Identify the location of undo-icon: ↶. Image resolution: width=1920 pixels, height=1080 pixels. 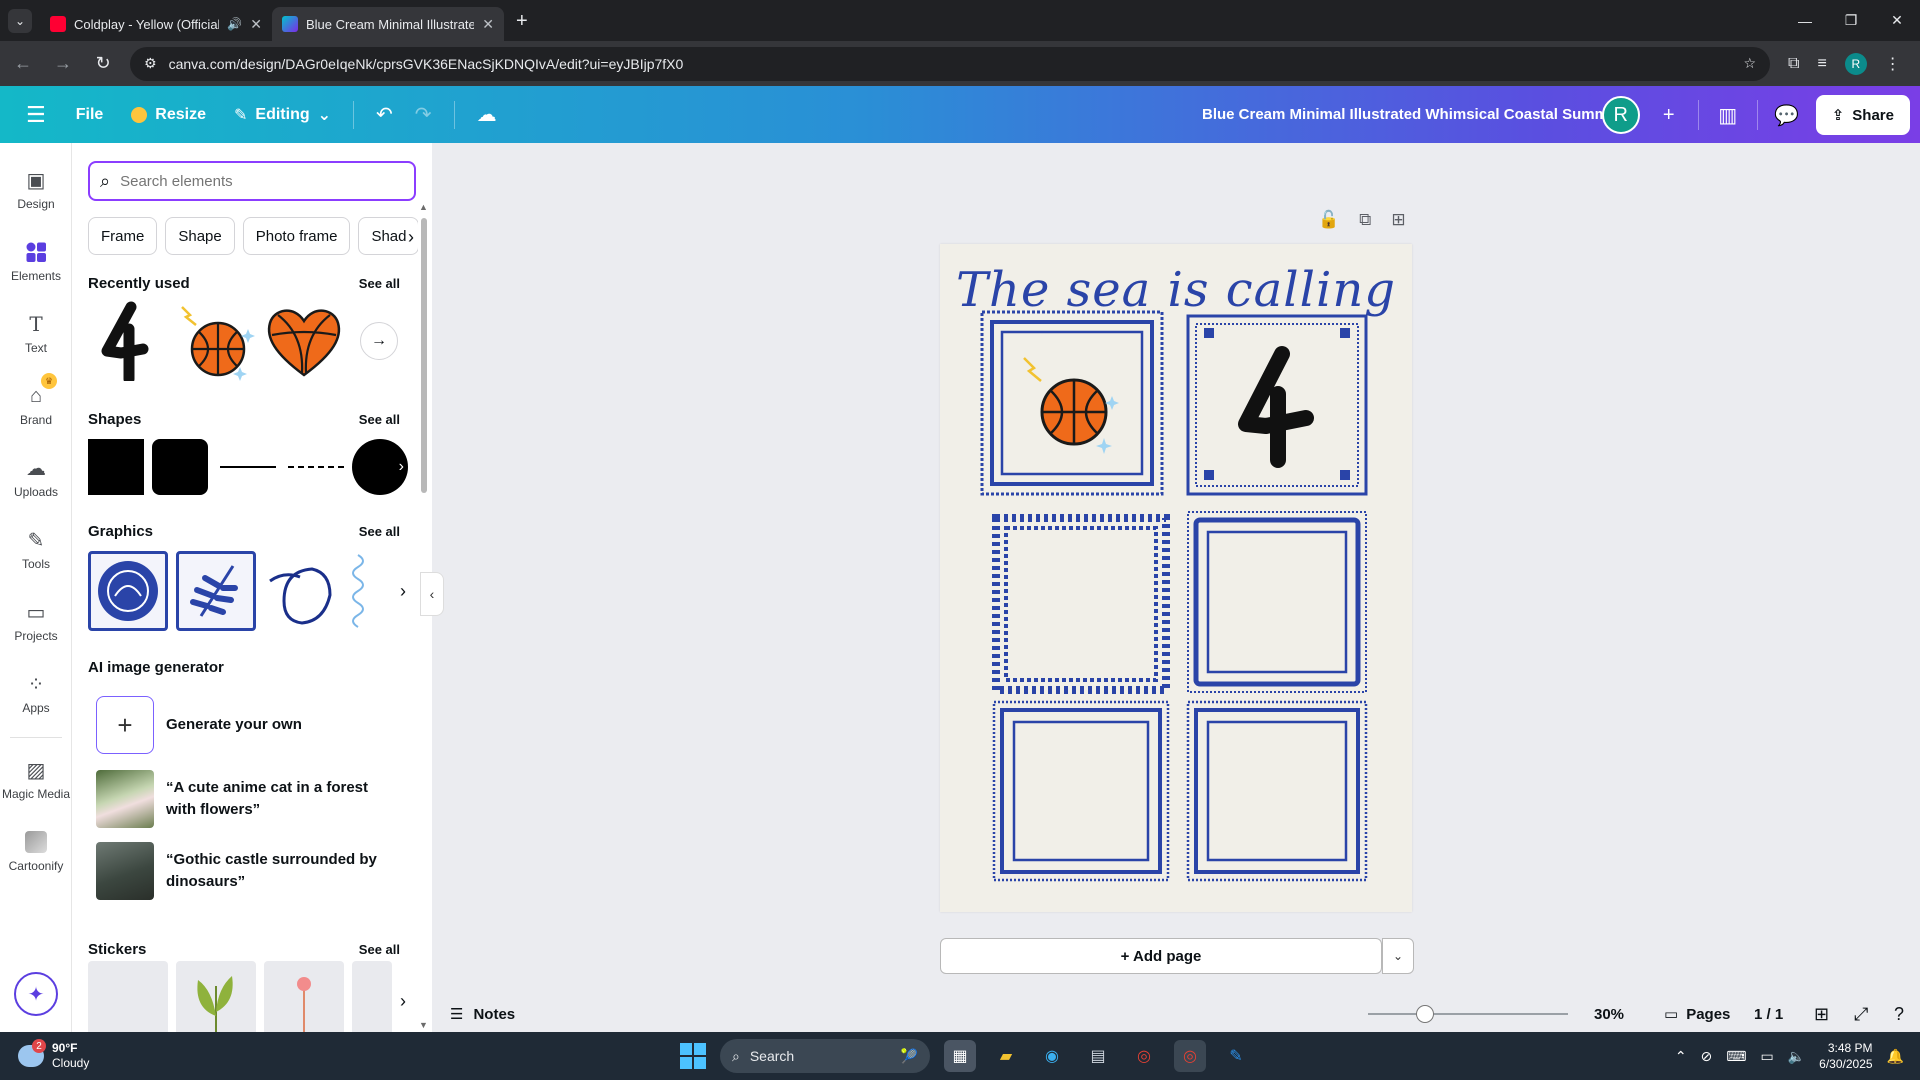
(384, 114).